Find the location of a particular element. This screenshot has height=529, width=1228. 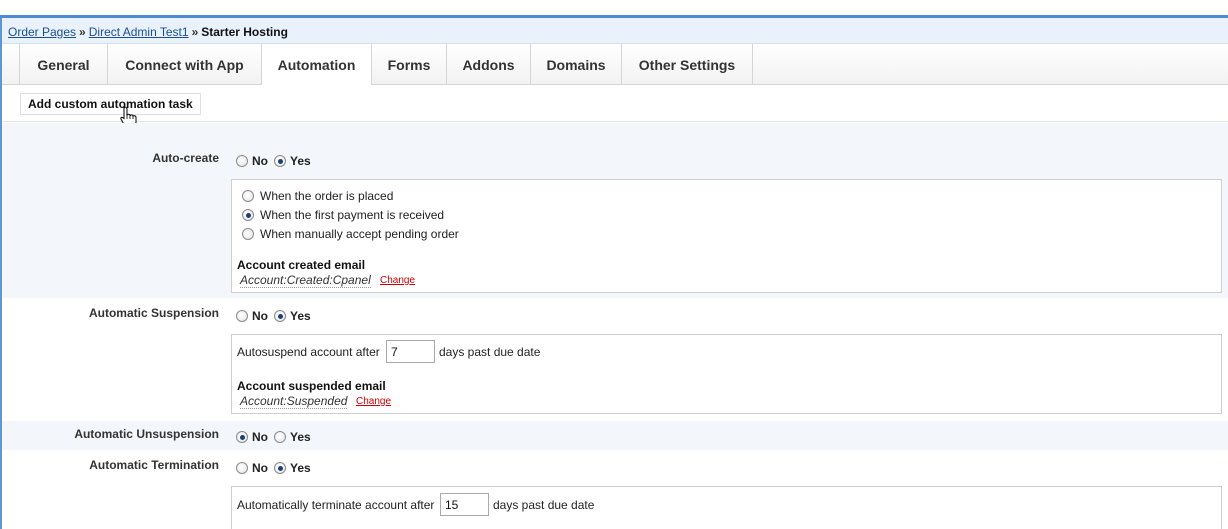

suspension-no-option: No is located at coordinates (252, 316).